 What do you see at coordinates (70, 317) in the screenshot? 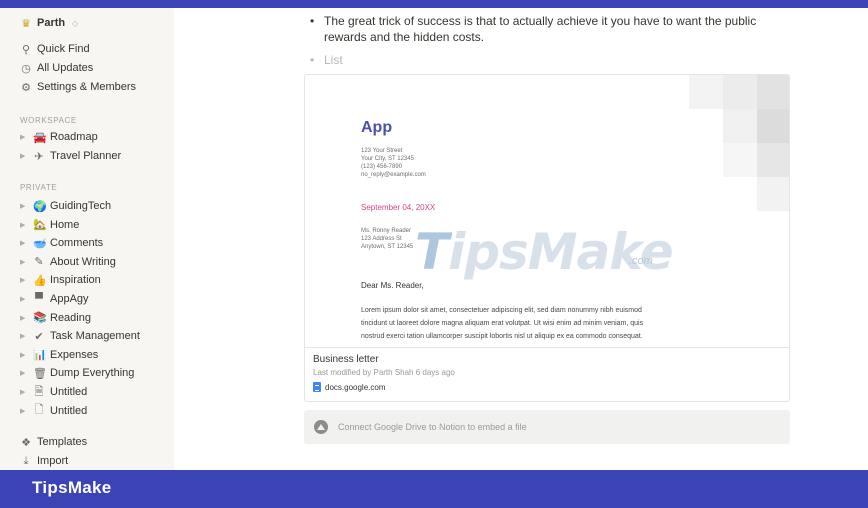
I see `sidebar-item-label: Reading` at bounding box center [70, 317].